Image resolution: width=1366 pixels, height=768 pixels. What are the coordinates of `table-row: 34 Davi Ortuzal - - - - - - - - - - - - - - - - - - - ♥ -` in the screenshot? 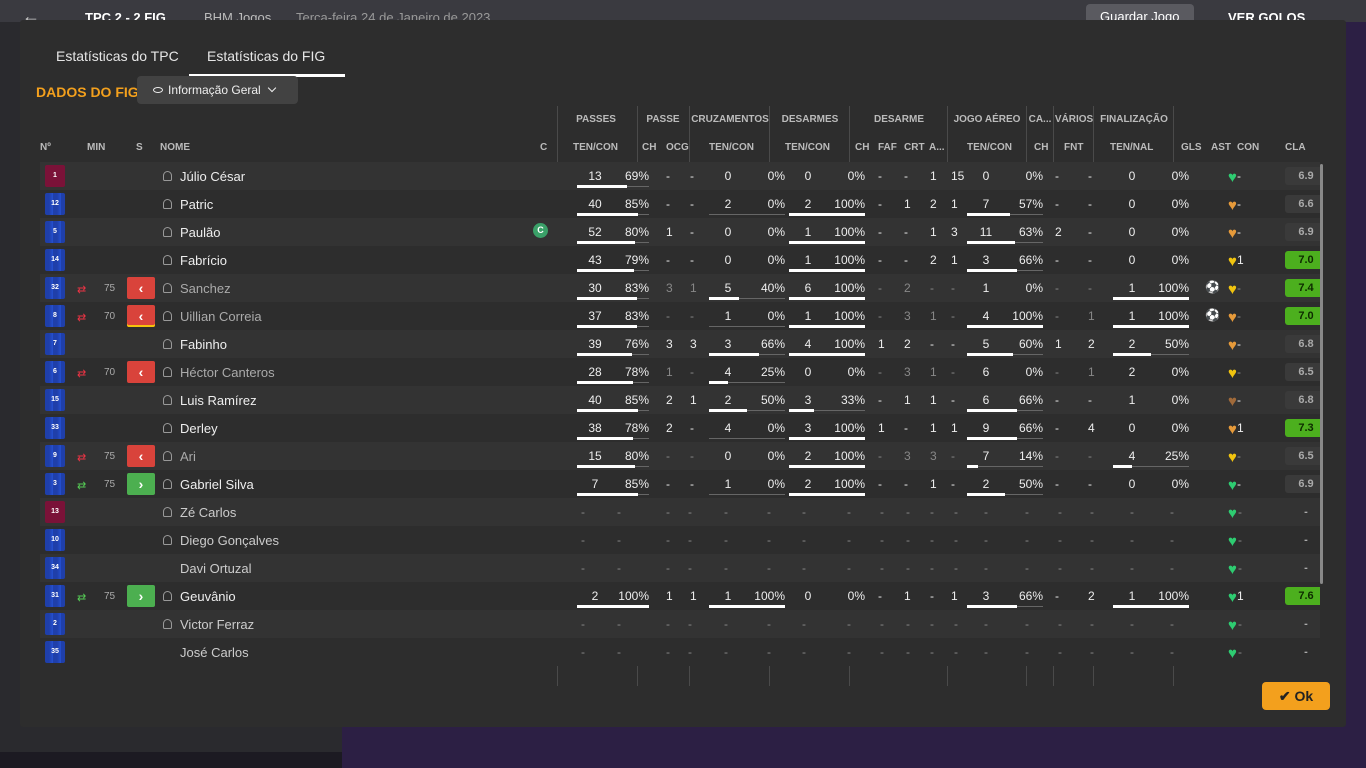 It's located at (680, 568).